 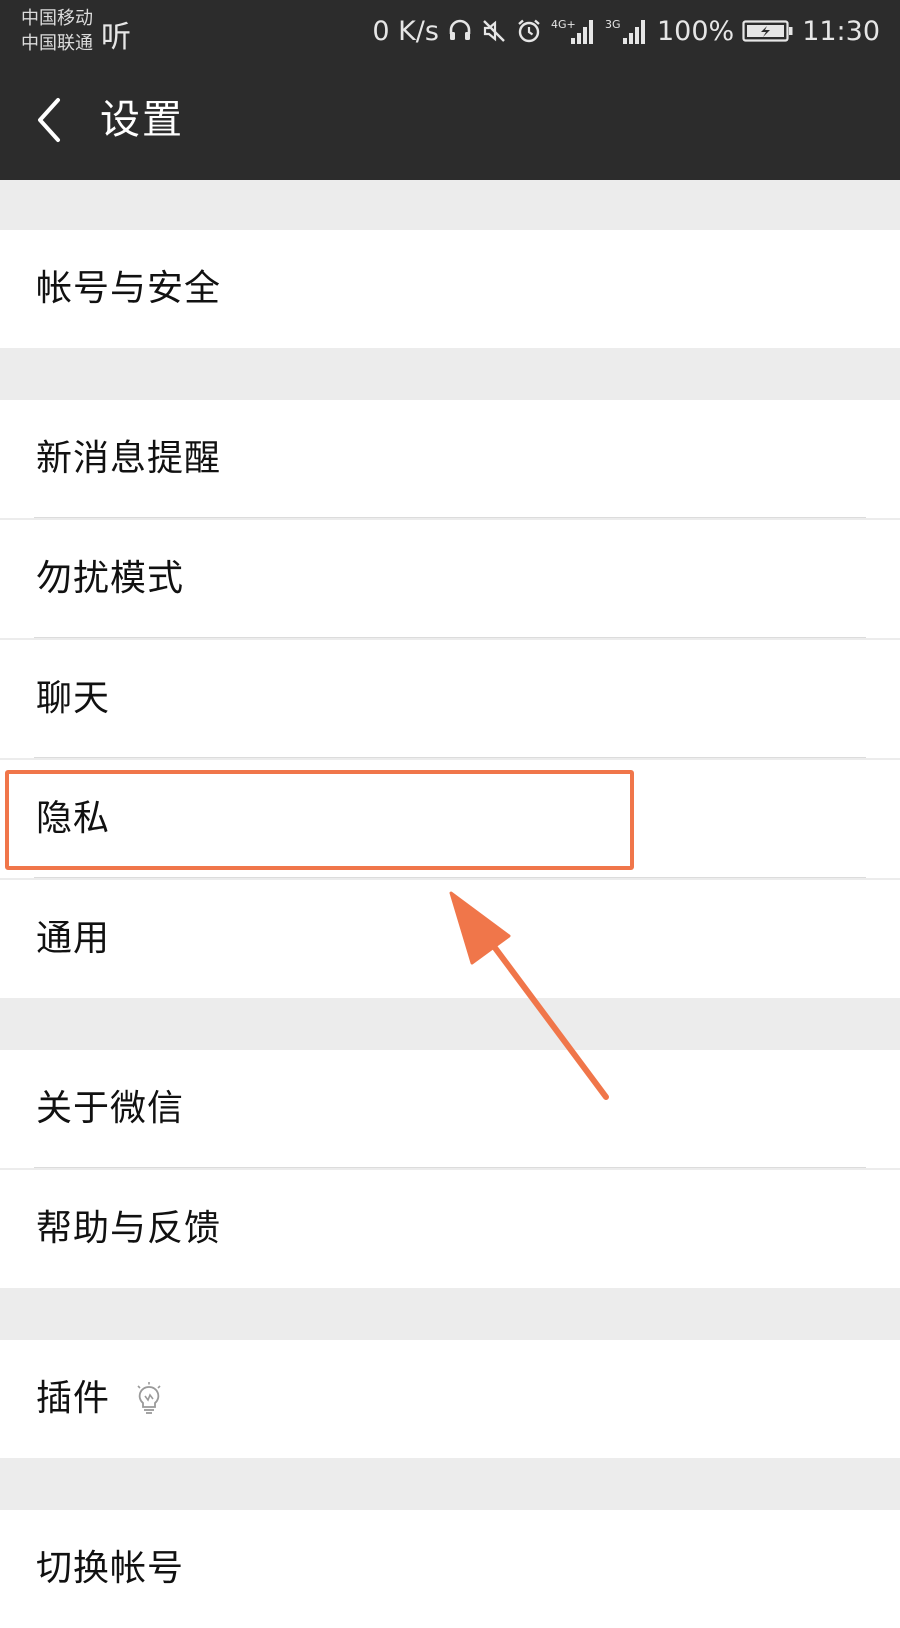 What do you see at coordinates (129, 1228) in the screenshot?
I see `settings-item-label: 帮助与反馈` at bounding box center [129, 1228].